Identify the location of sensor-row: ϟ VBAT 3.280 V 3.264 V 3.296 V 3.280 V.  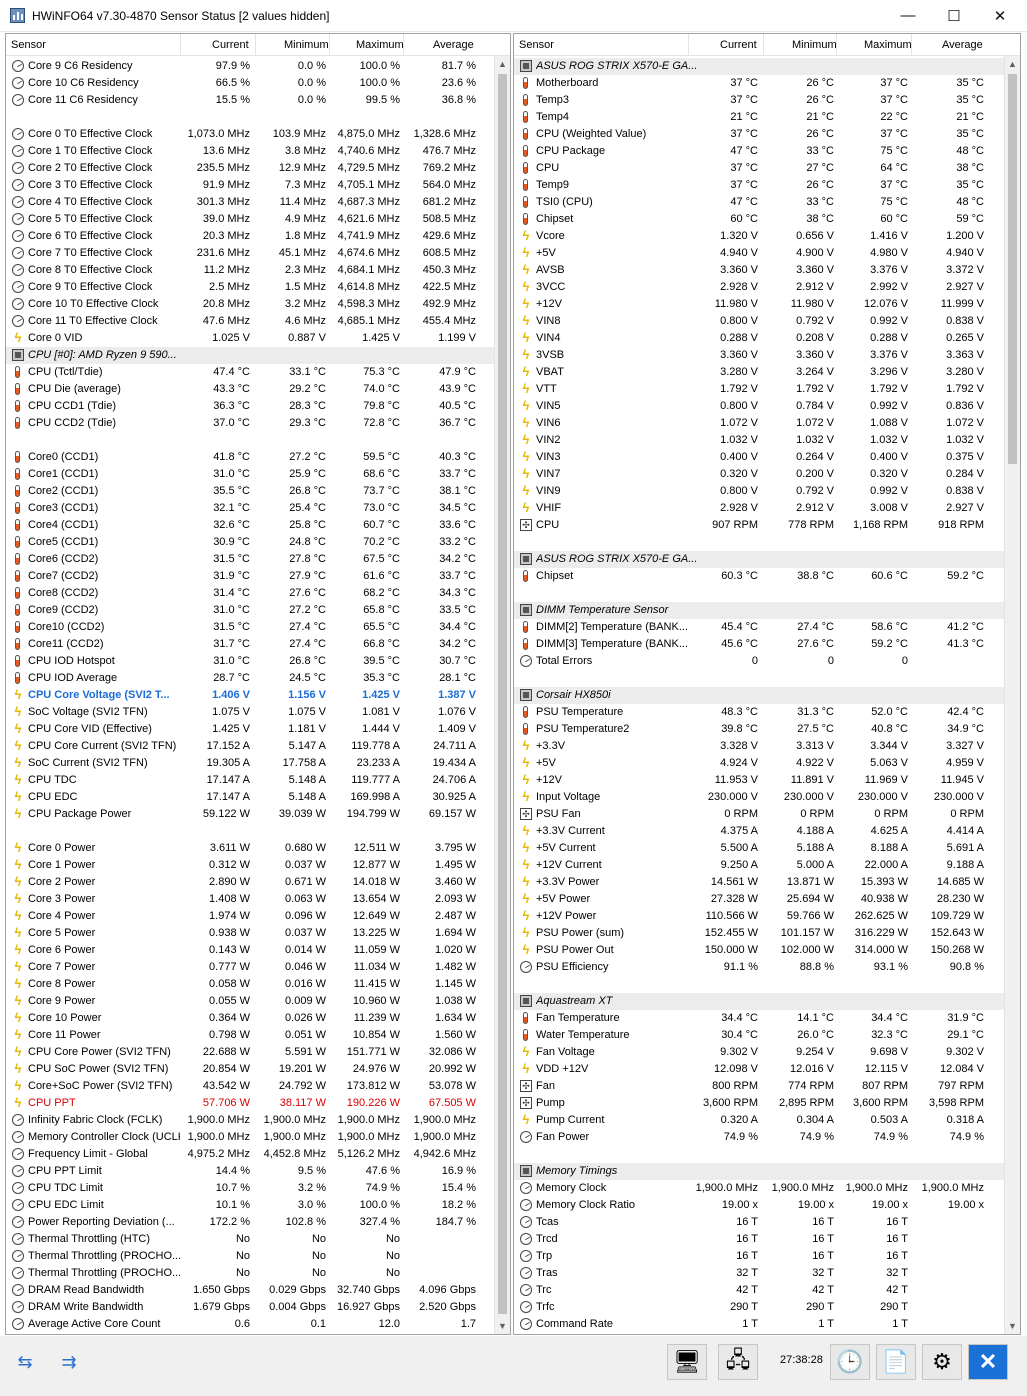
(767, 372).